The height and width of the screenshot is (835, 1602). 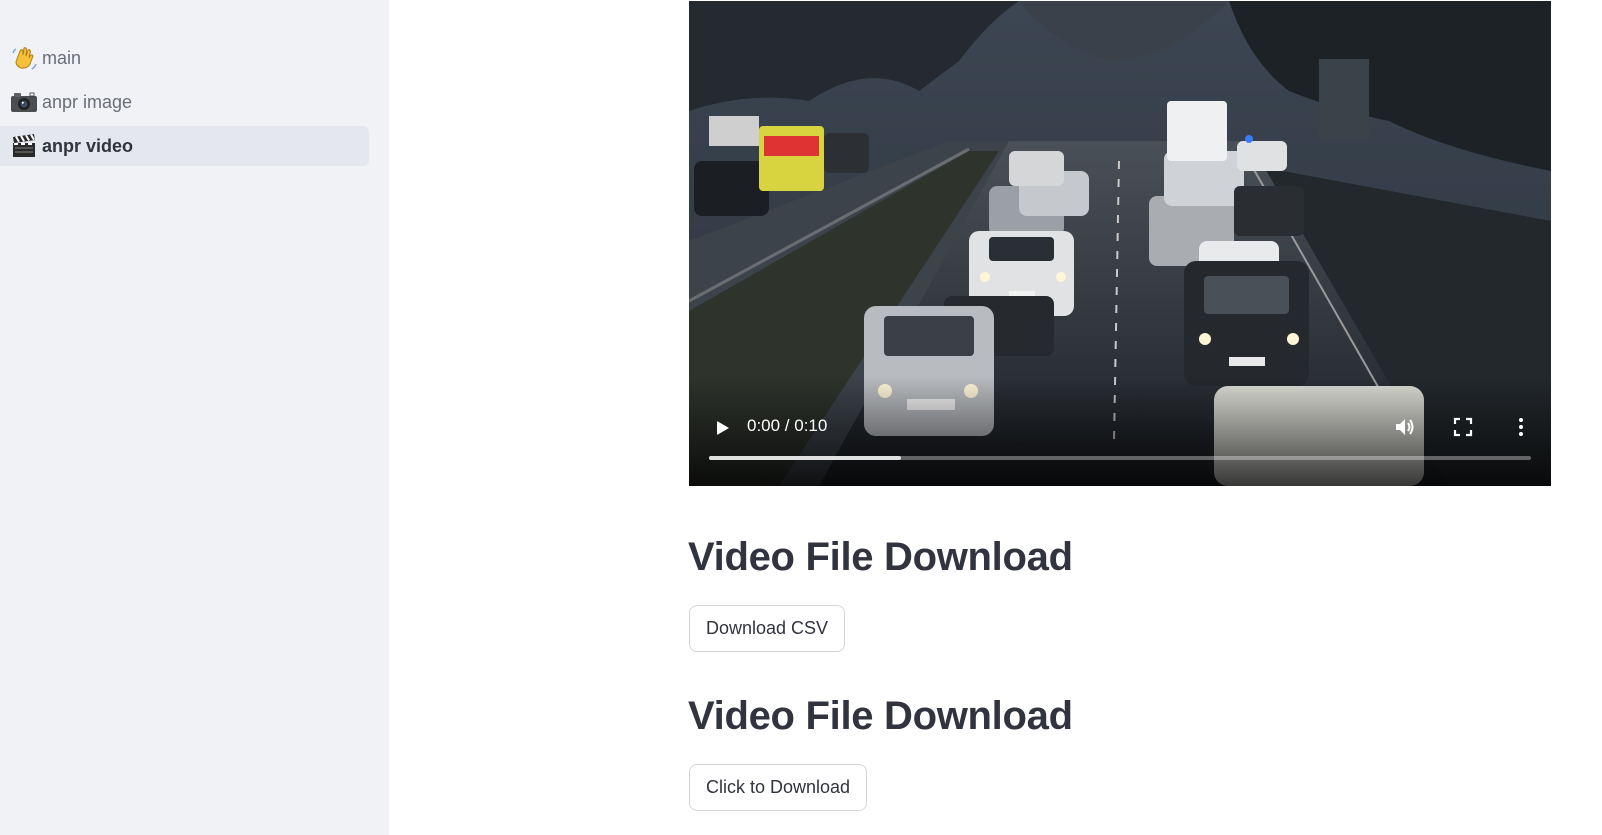 What do you see at coordinates (778, 787) in the screenshot?
I see `click-to-download-button: Click to Download` at bounding box center [778, 787].